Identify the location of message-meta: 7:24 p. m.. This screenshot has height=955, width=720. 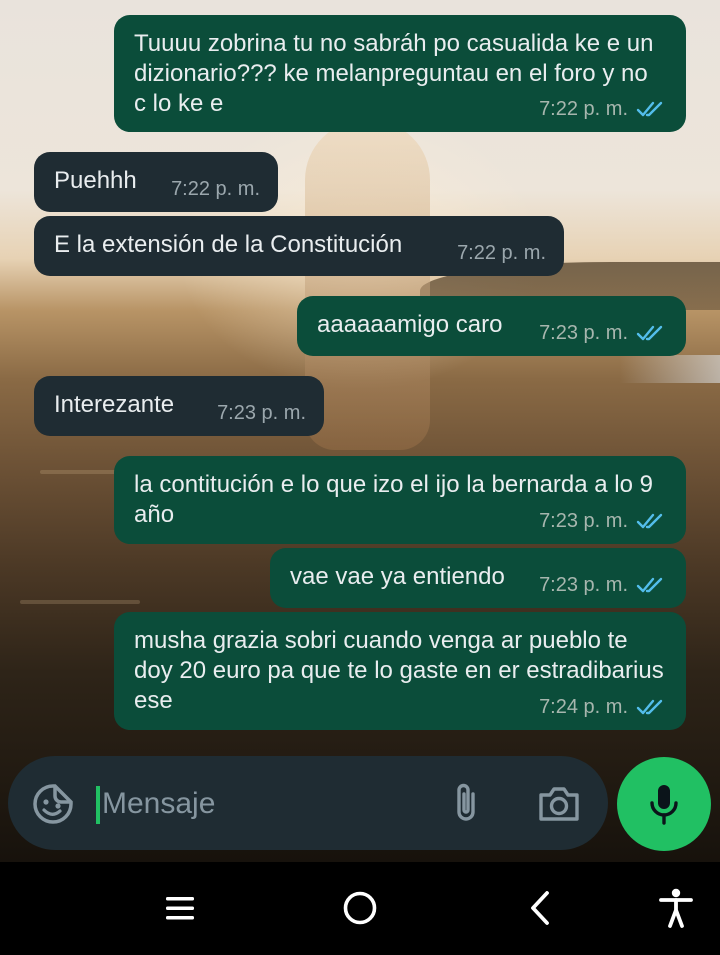
(603, 707).